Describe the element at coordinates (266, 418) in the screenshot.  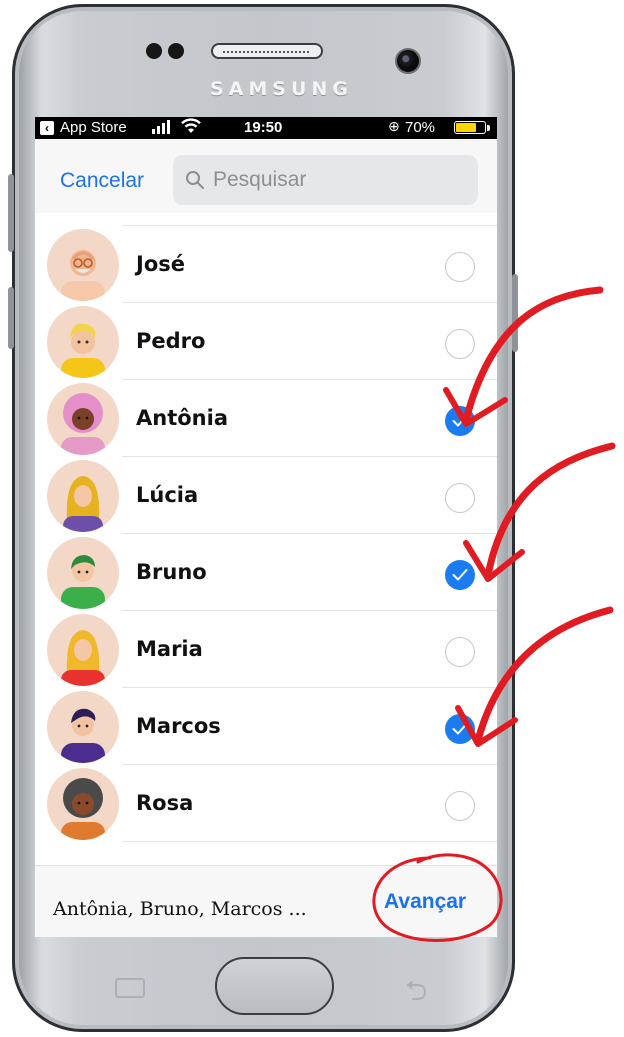
I see `contact-row: Antônia` at that location.